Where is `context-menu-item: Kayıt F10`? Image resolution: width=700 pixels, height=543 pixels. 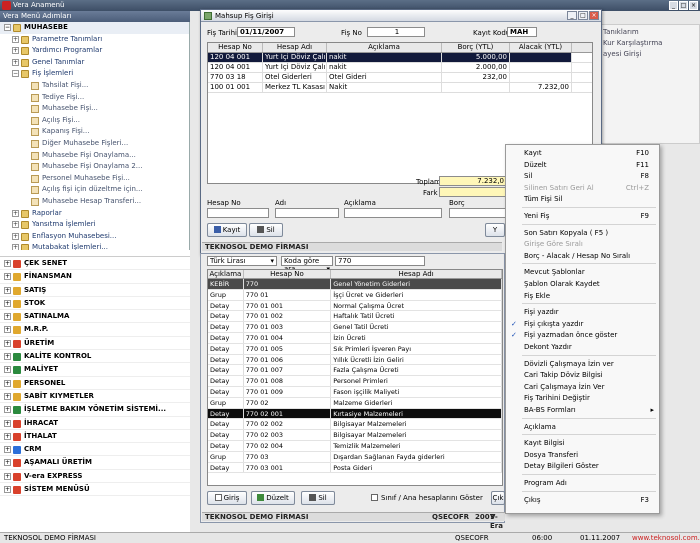
context-menu-item: Kayıt F10 is located at coordinates (582, 153).